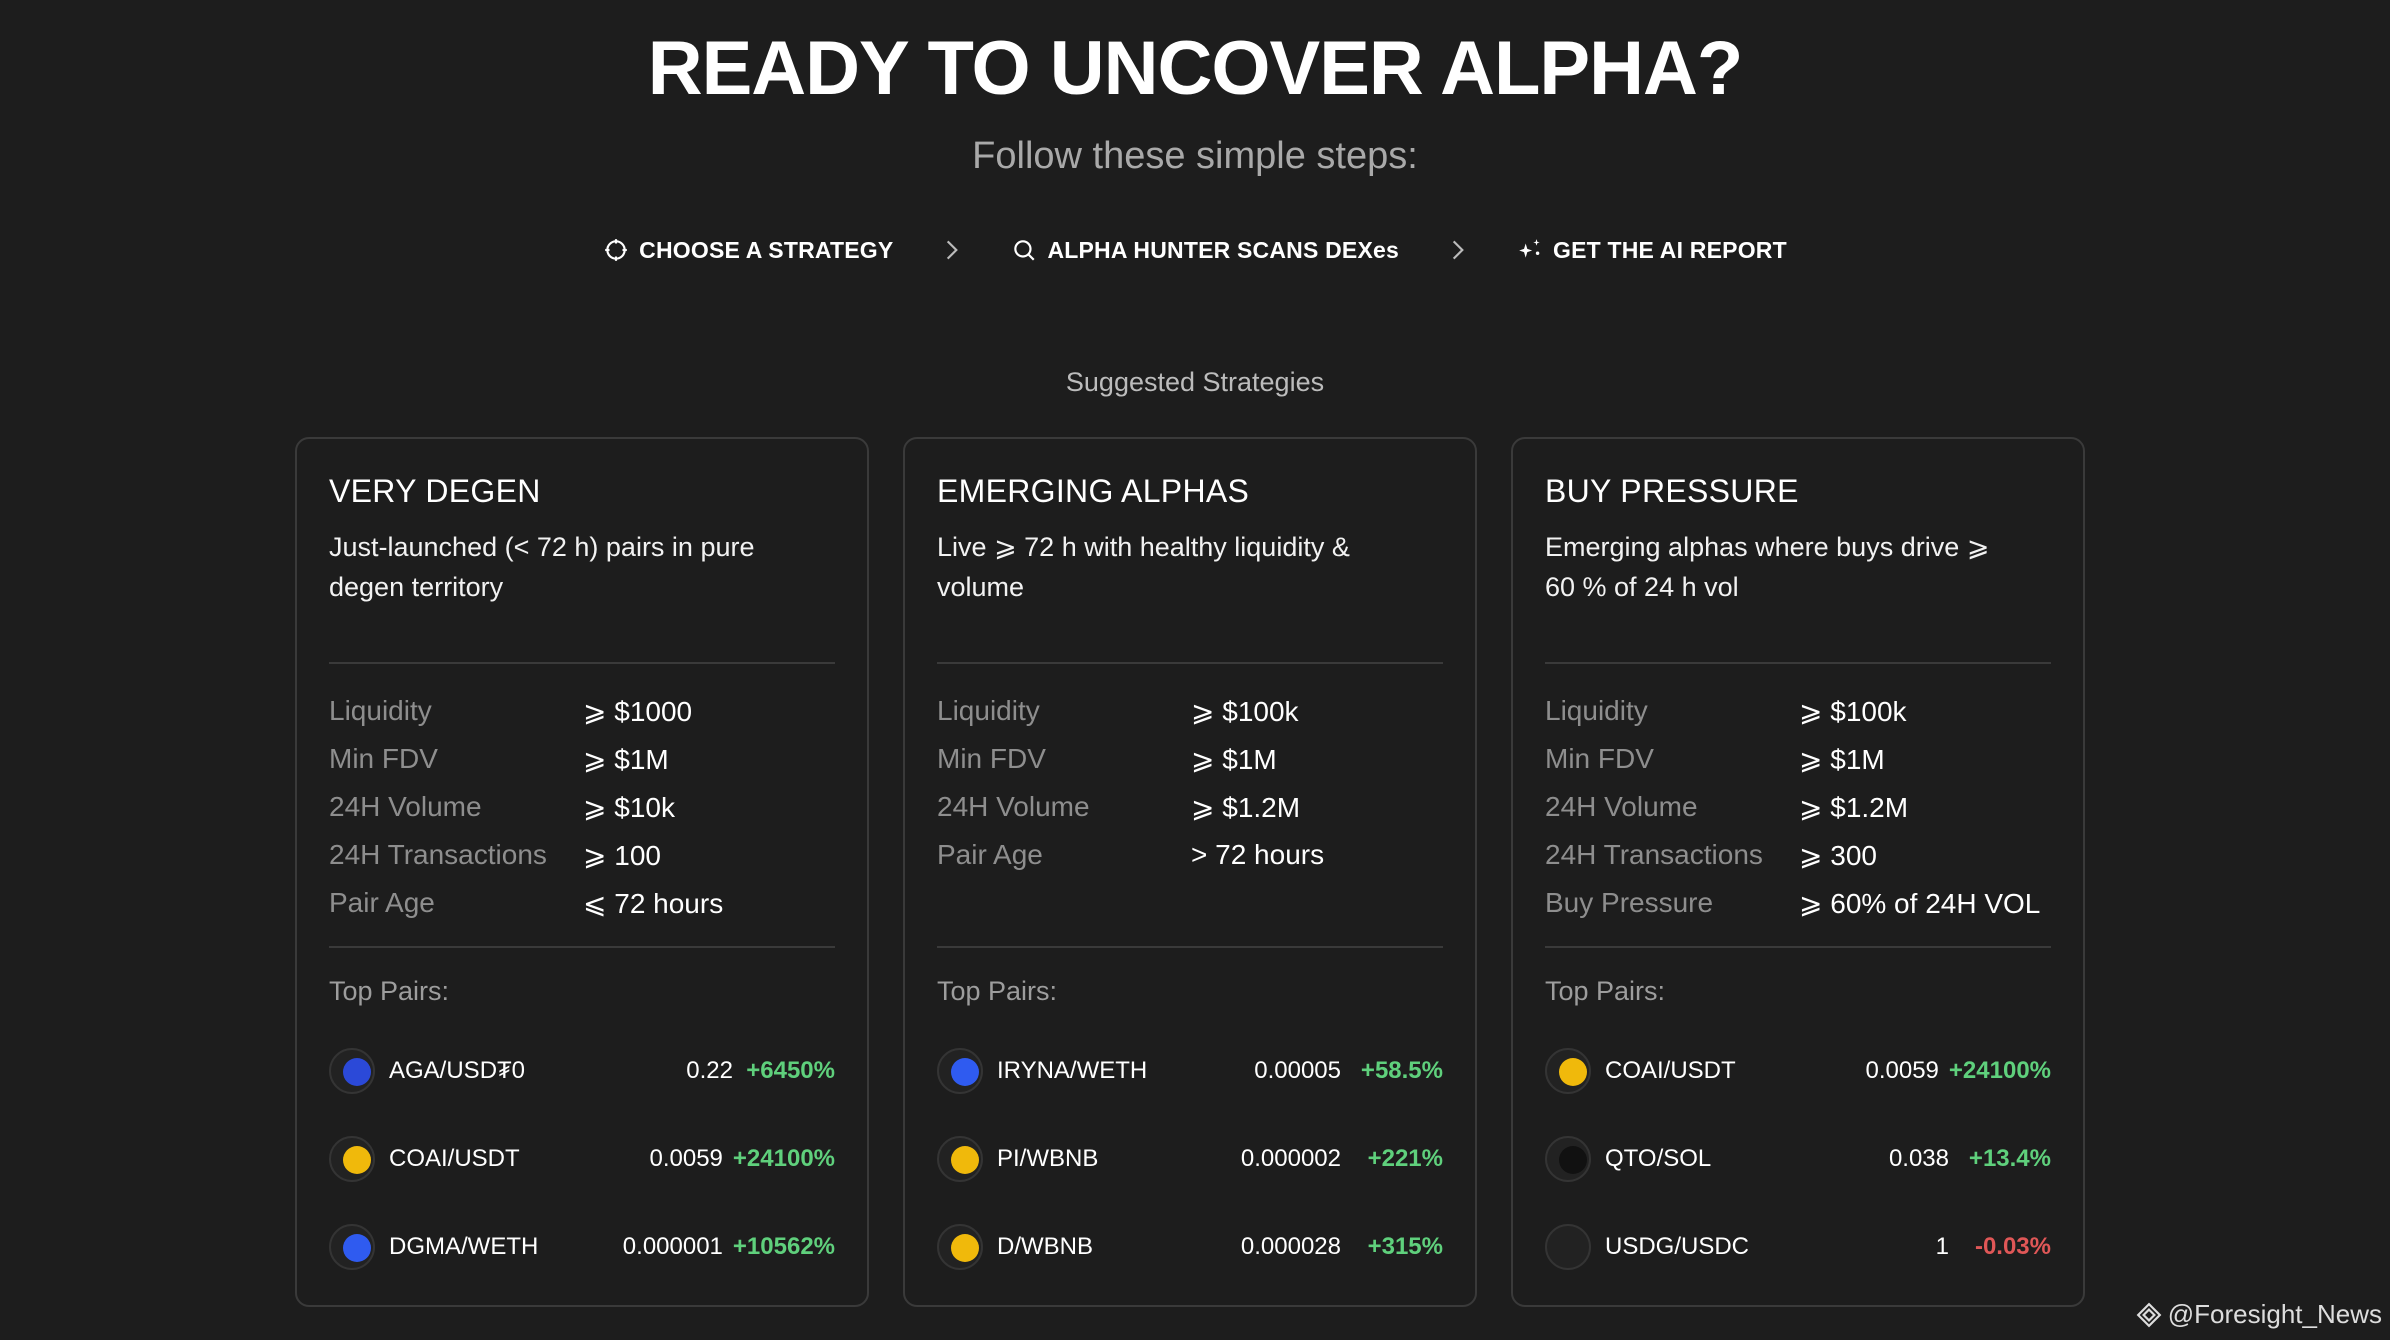 The width and height of the screenshot is (2390, 1340). Describe the element at coordinates (1572, 1159) in the screenshot. I see `qto-token-icon` at that location.